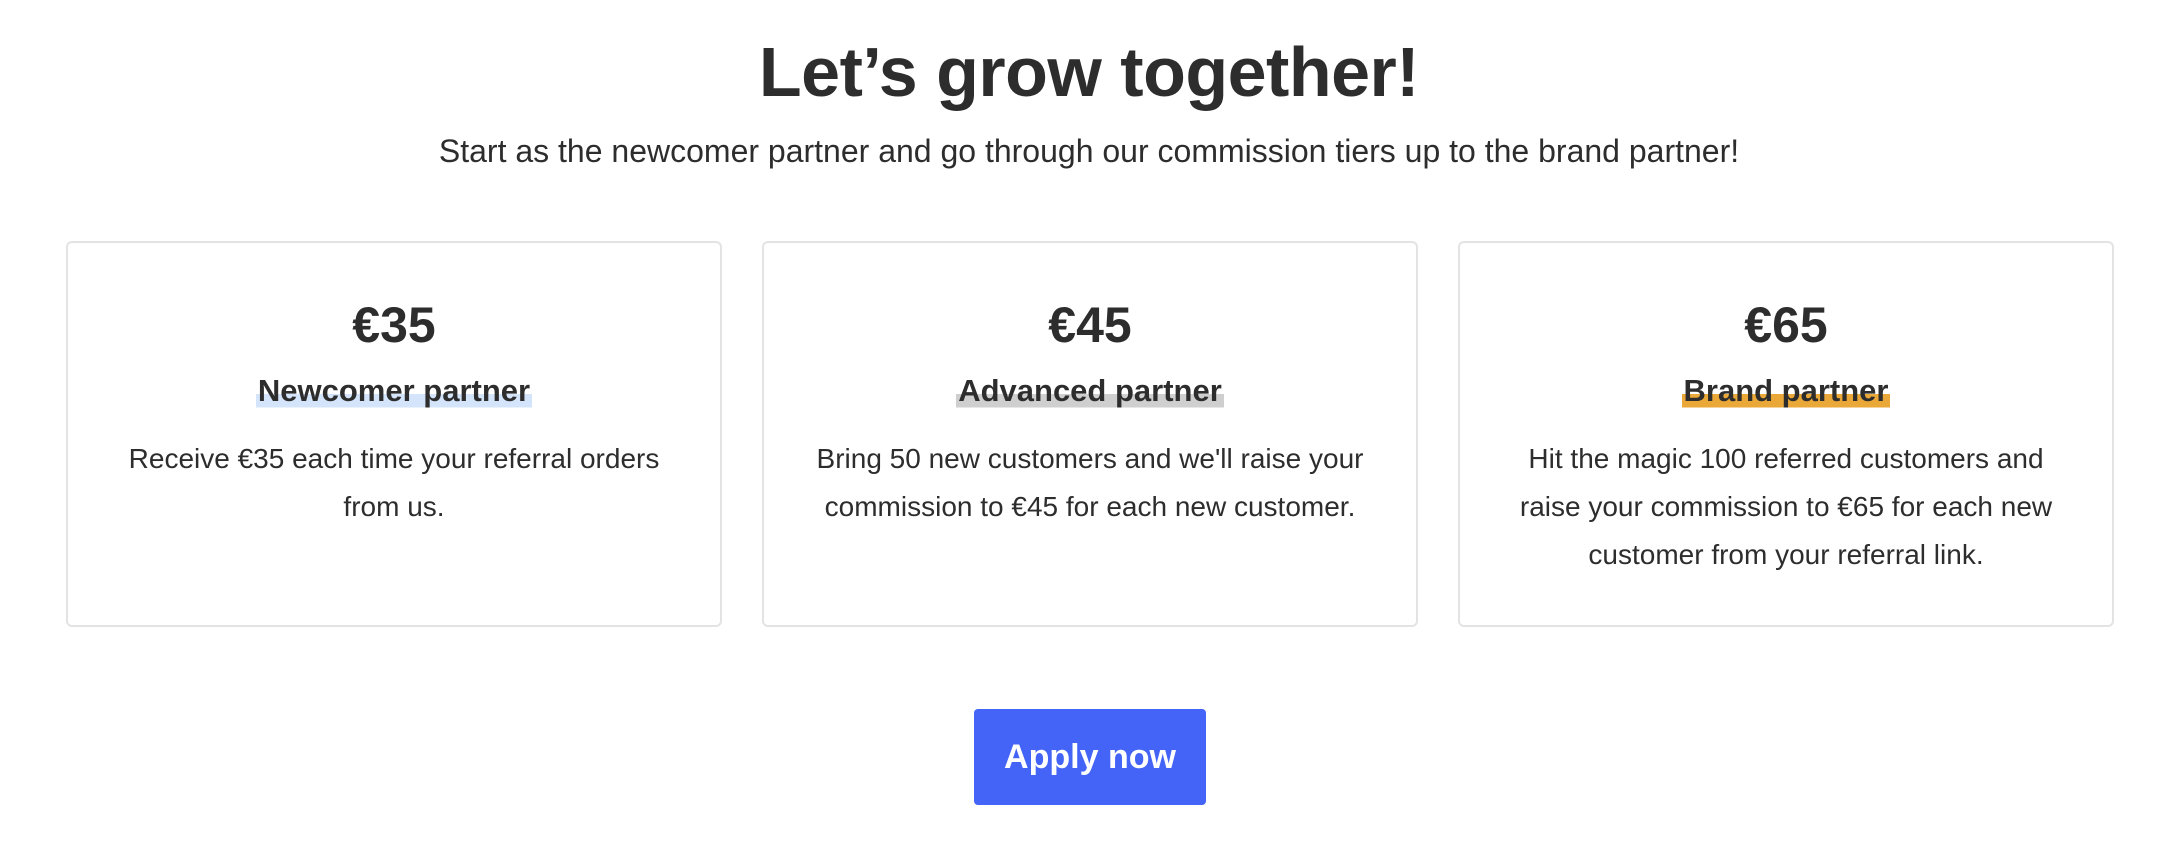 This screenshot has height=858, width=2178. I want to click on tier-price: €35, so click(394, 325).